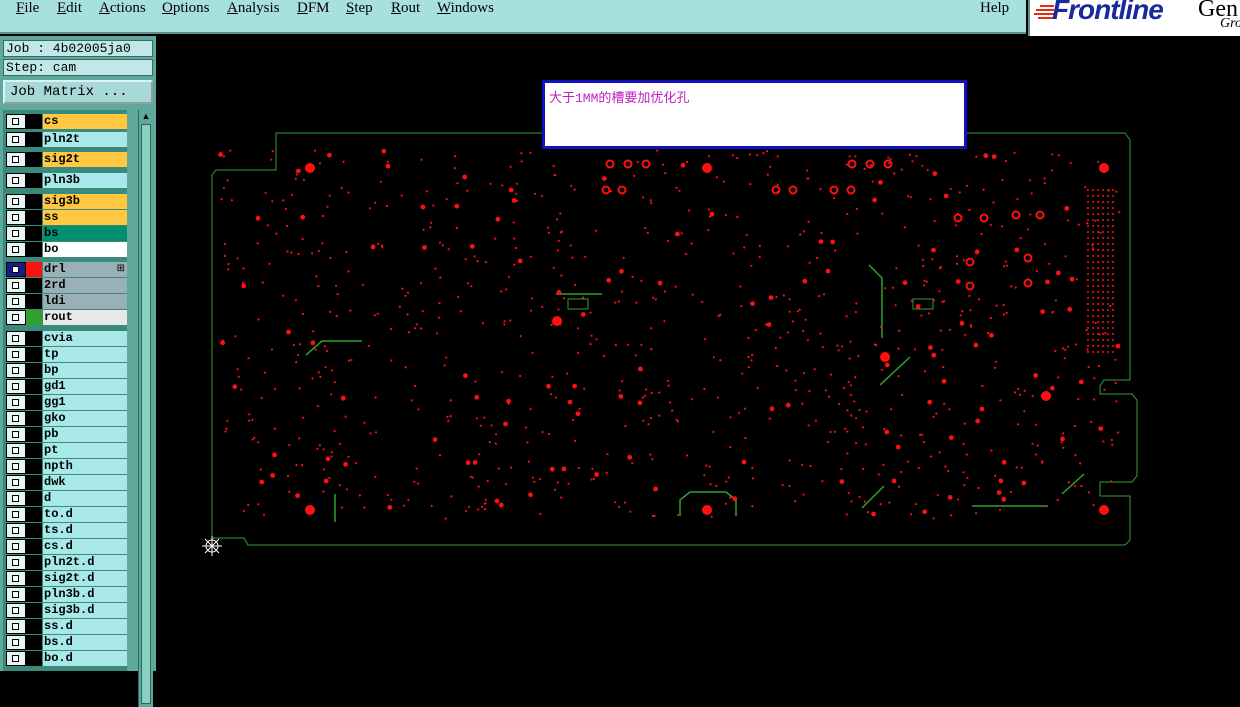 The width and height of the screenshot is (1240, 707). Describe the element at coordinates (85, 217) in the screenshot. I see `layer-name: ss` at that location.